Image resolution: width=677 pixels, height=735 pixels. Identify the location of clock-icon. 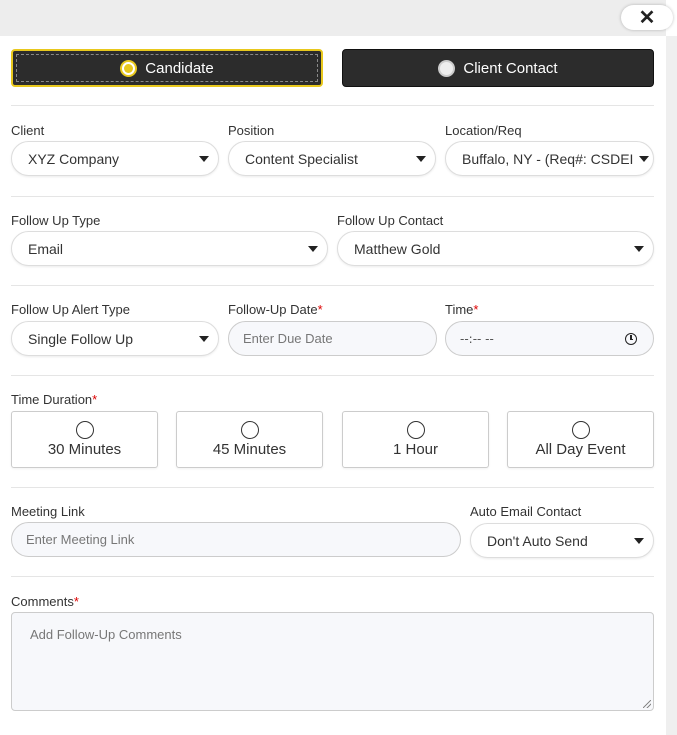
(631, 339).